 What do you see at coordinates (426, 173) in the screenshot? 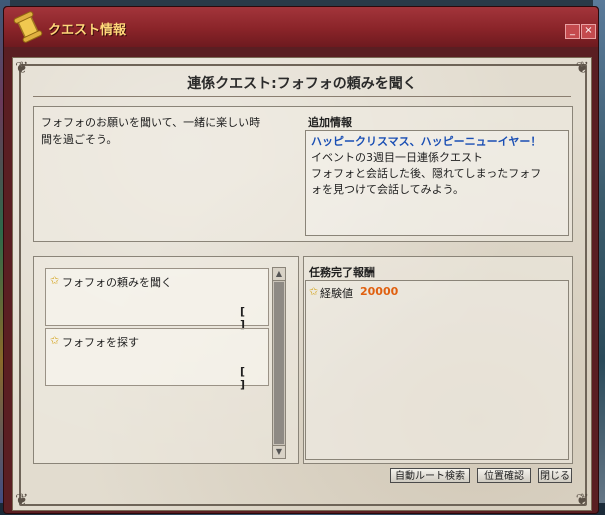
I see `info-line: フォフォと会話した後、隠れてしまったフォフ` at bounding box center [426, 173].